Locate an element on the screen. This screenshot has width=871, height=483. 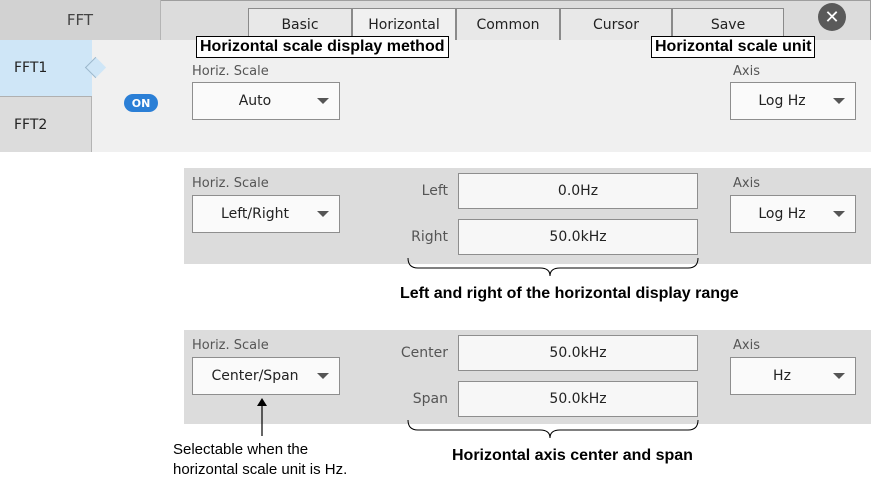
horiz-scale-dropdown: Left/Right is located at coordinates (266, 214).